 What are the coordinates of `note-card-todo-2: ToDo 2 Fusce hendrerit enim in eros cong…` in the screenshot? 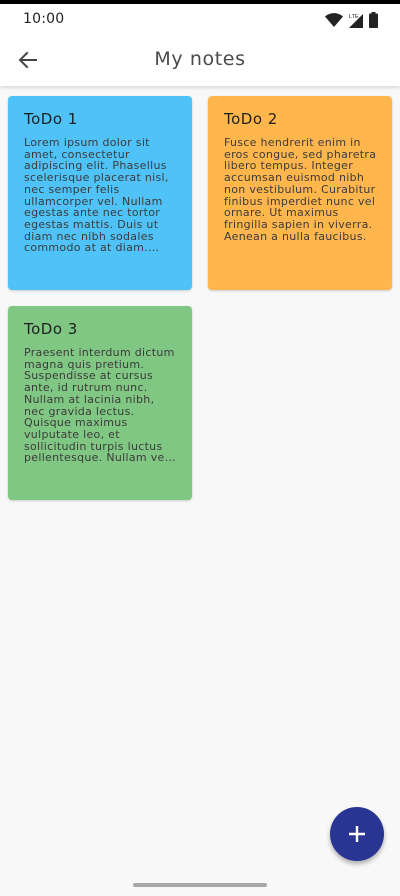 It's located at (300, 193).